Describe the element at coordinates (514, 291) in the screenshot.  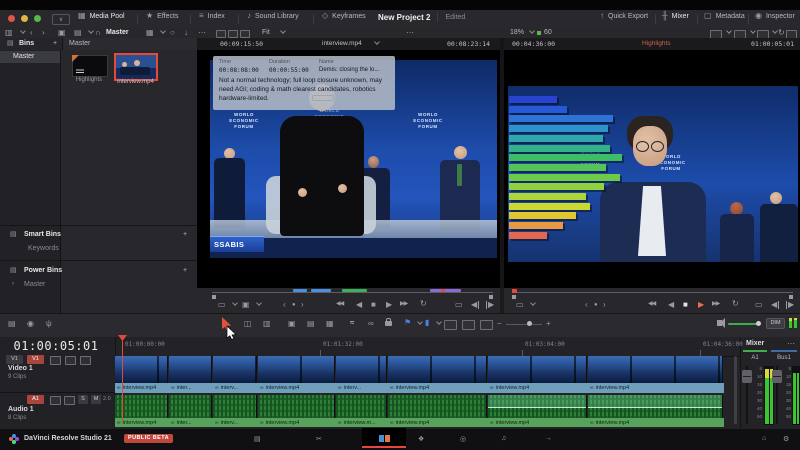
I see `timeline-scrubber-playhead` at that location.